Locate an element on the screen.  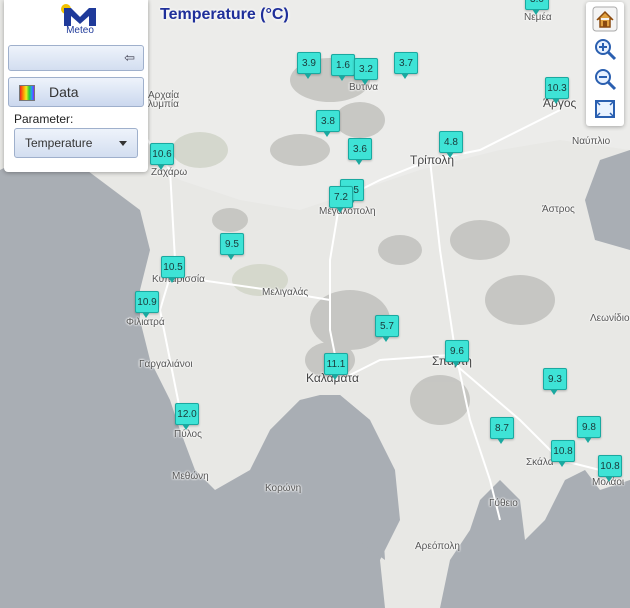
station-marker: 7.2 is located at coordinates (341, 199).